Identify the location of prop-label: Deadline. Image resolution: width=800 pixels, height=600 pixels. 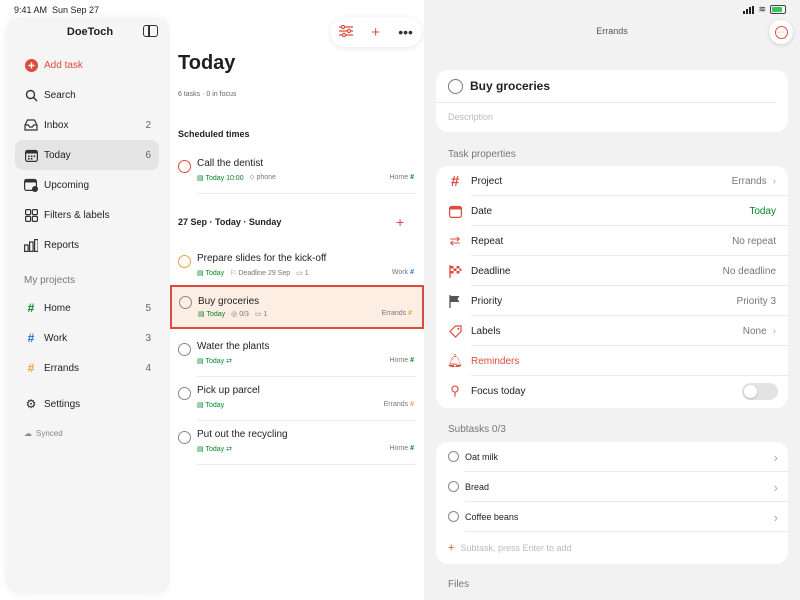
(491, 271).